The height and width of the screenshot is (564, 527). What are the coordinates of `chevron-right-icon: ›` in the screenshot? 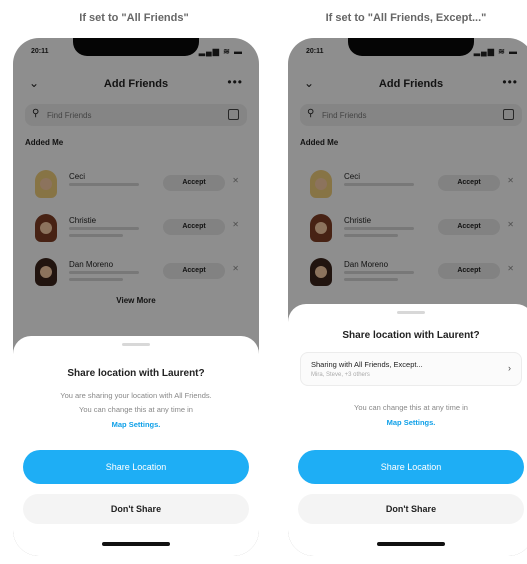 It's located at (509, 368).